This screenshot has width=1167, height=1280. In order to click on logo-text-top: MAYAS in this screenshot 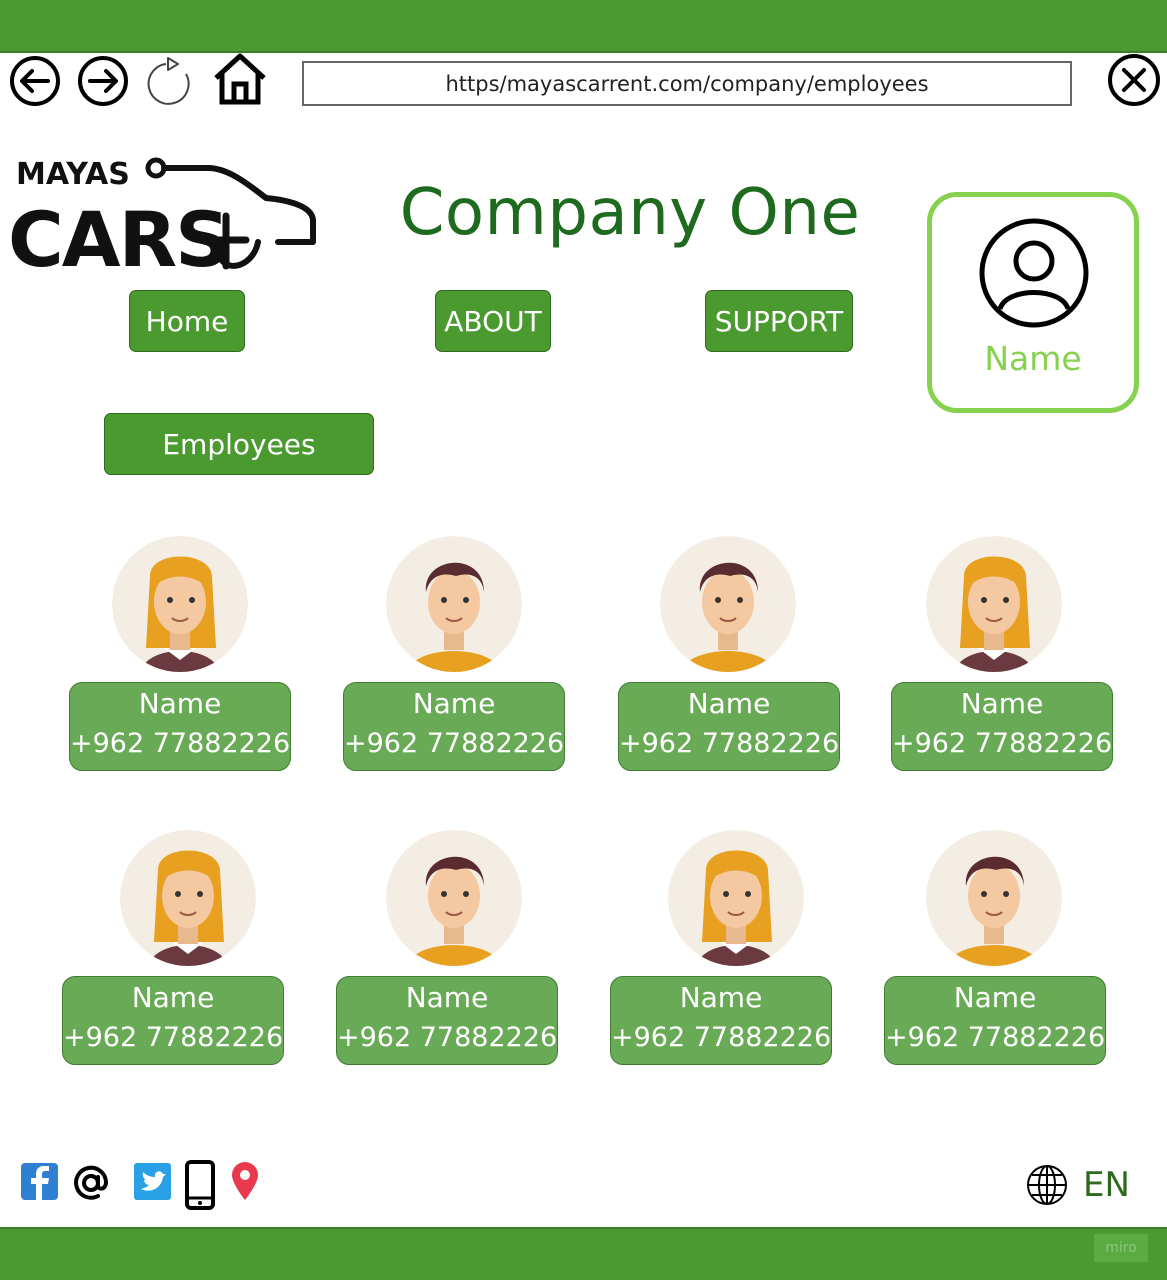, I will do `click(73, 174)`.